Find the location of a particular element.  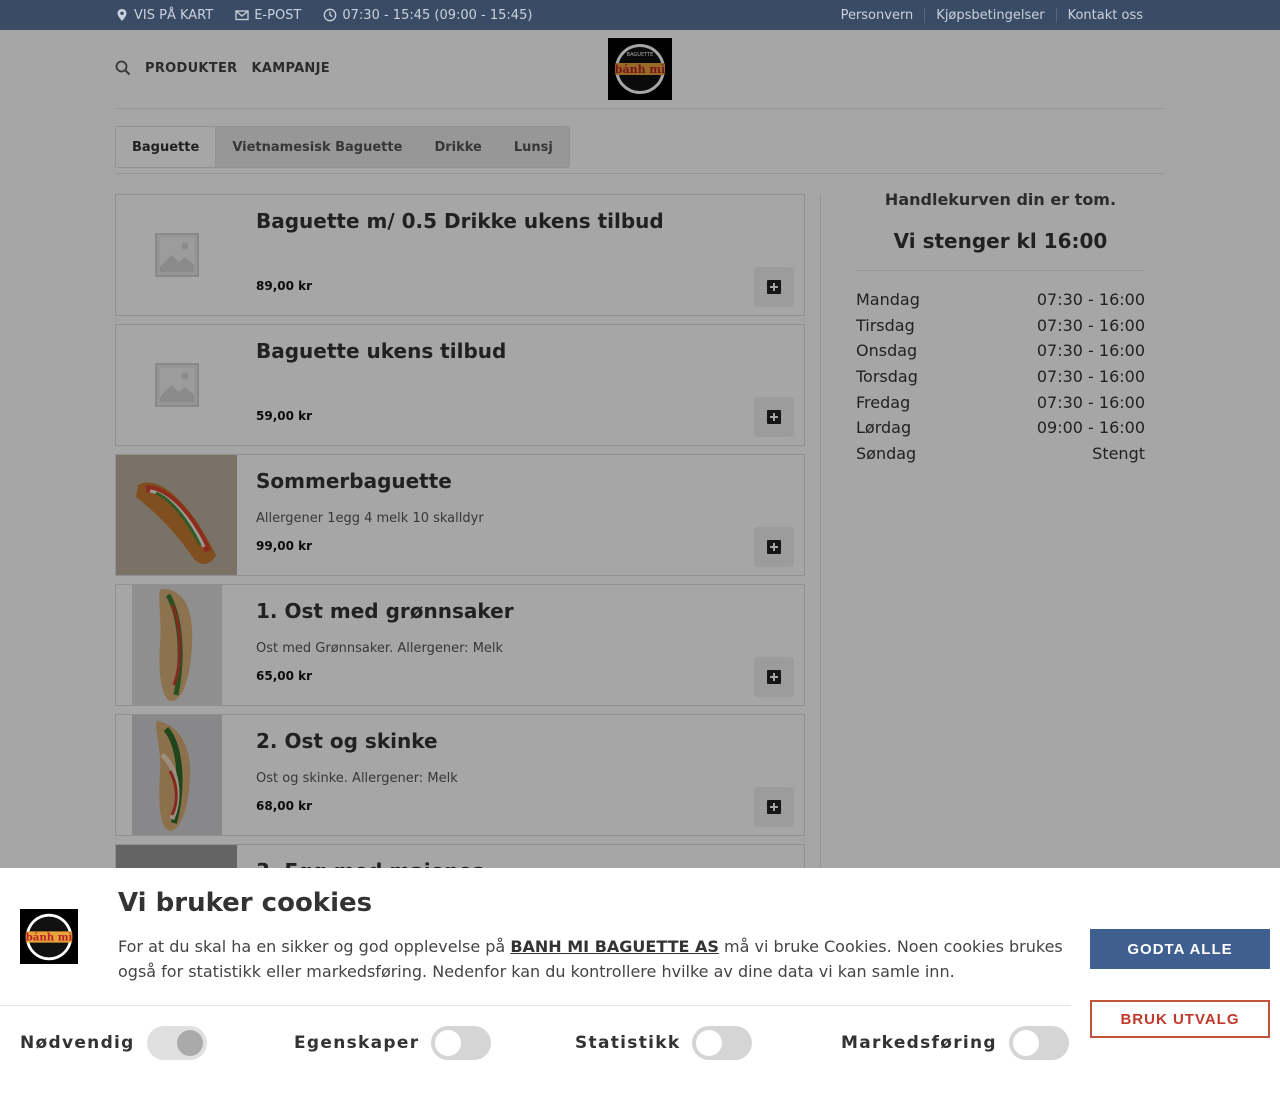

toggle-label: Egenskaper is located at coordinates (357, 1043).